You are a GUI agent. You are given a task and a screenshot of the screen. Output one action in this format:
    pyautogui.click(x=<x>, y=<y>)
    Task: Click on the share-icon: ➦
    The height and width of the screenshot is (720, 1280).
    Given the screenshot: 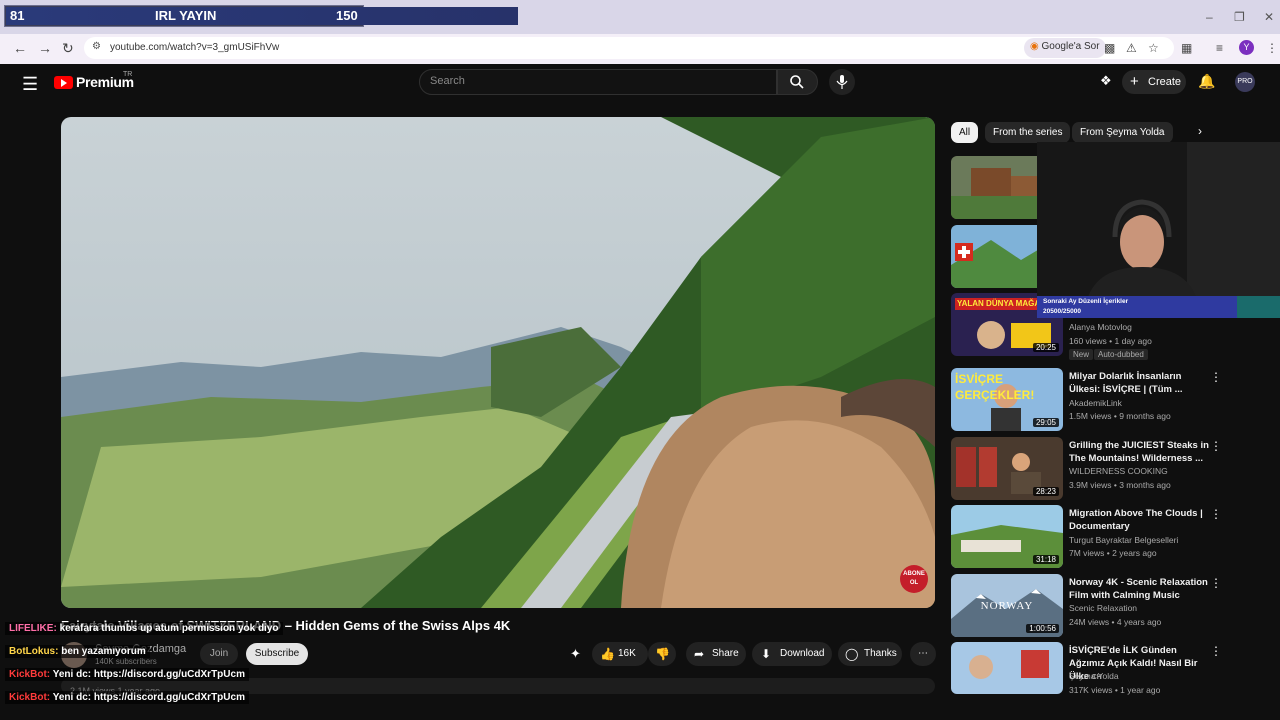 What is the action you would take?
    pyautogui.click(x=699, y=654)
    